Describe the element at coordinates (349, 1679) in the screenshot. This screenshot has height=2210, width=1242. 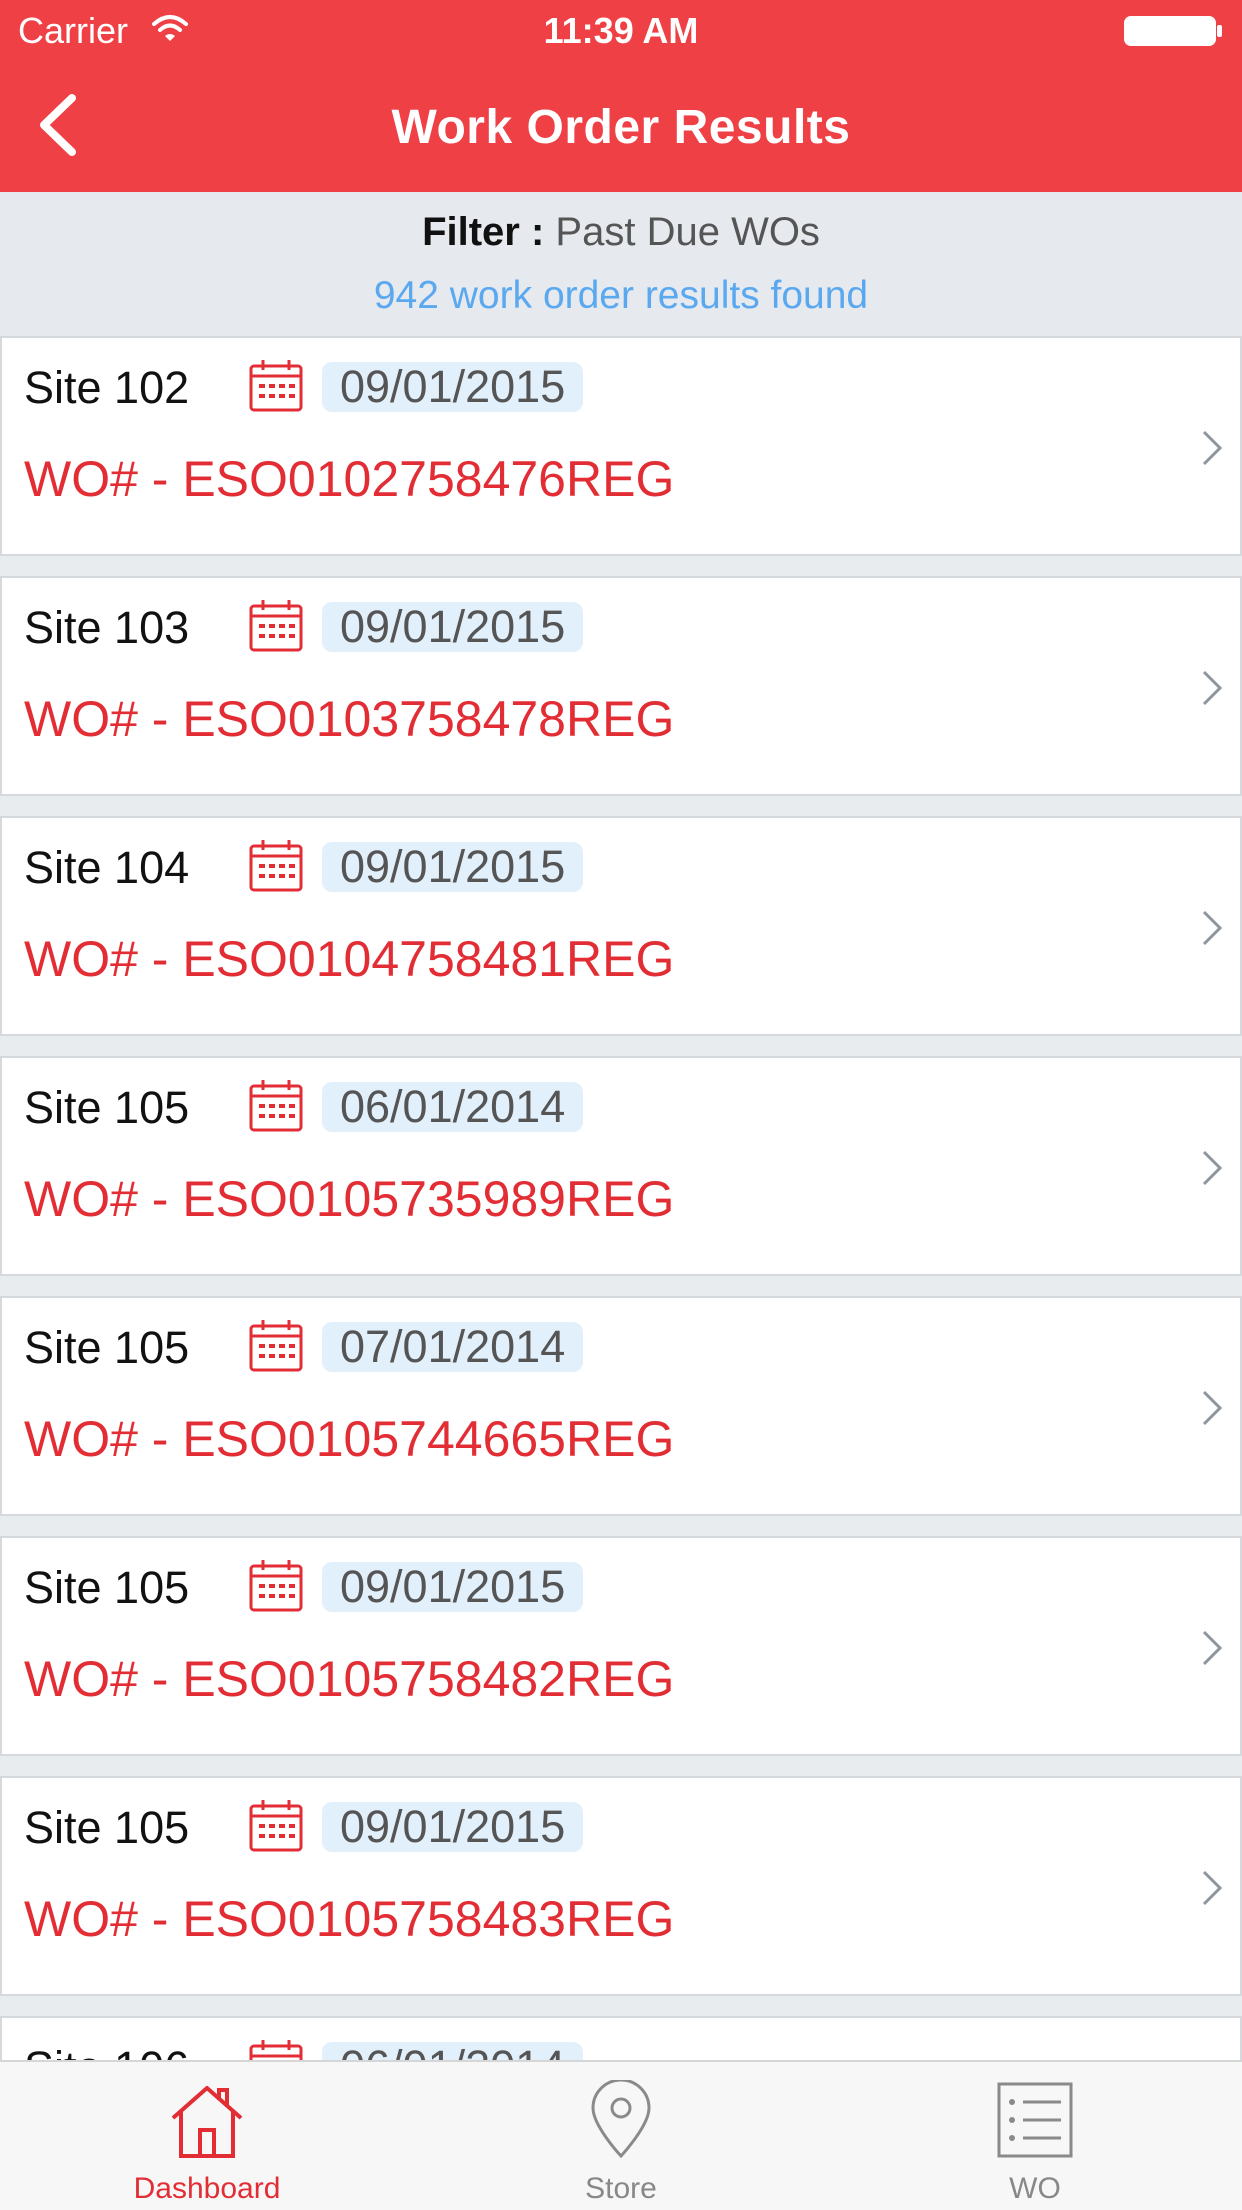
I see `work-order-number: WO# - ESO0105758482REG` at that location.